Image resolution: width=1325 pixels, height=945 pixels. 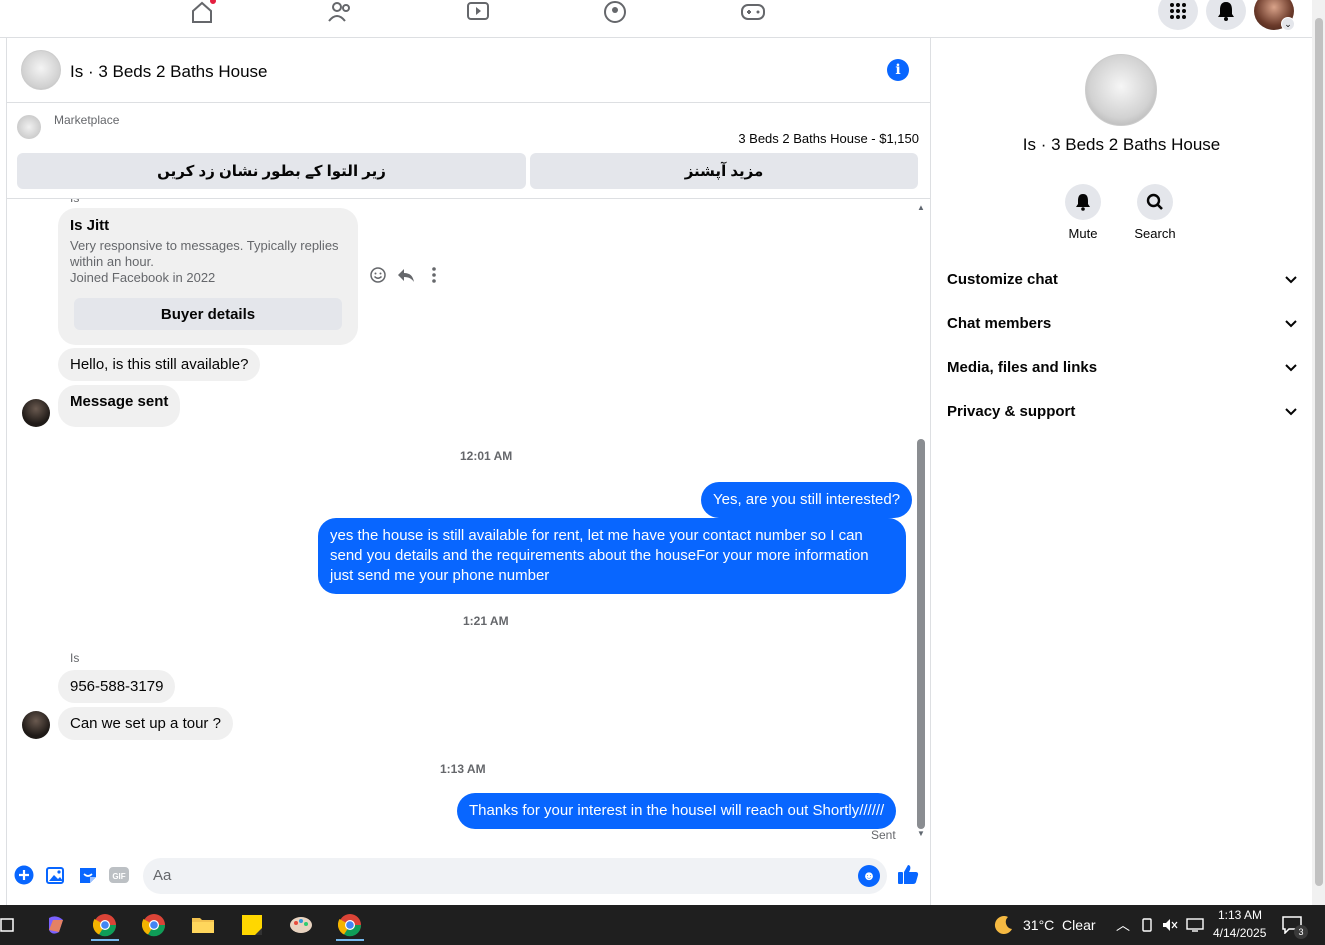 I want to click on chrome-icon, so click(x=154, y=925).